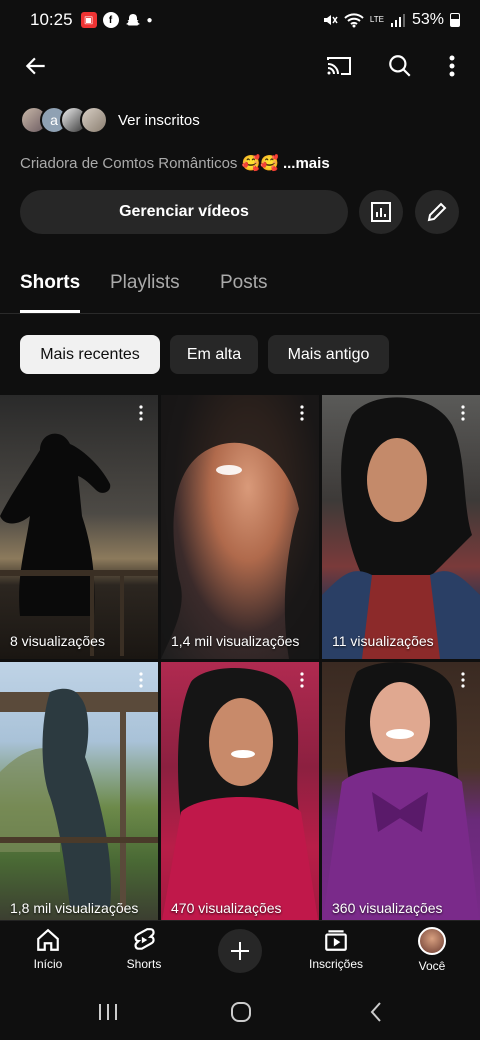 The image size is (480, 1040). Describe the element at coordinates (235, 641) in the screenshot. I see `short-views: 1,4 mil visualizações` at that location.